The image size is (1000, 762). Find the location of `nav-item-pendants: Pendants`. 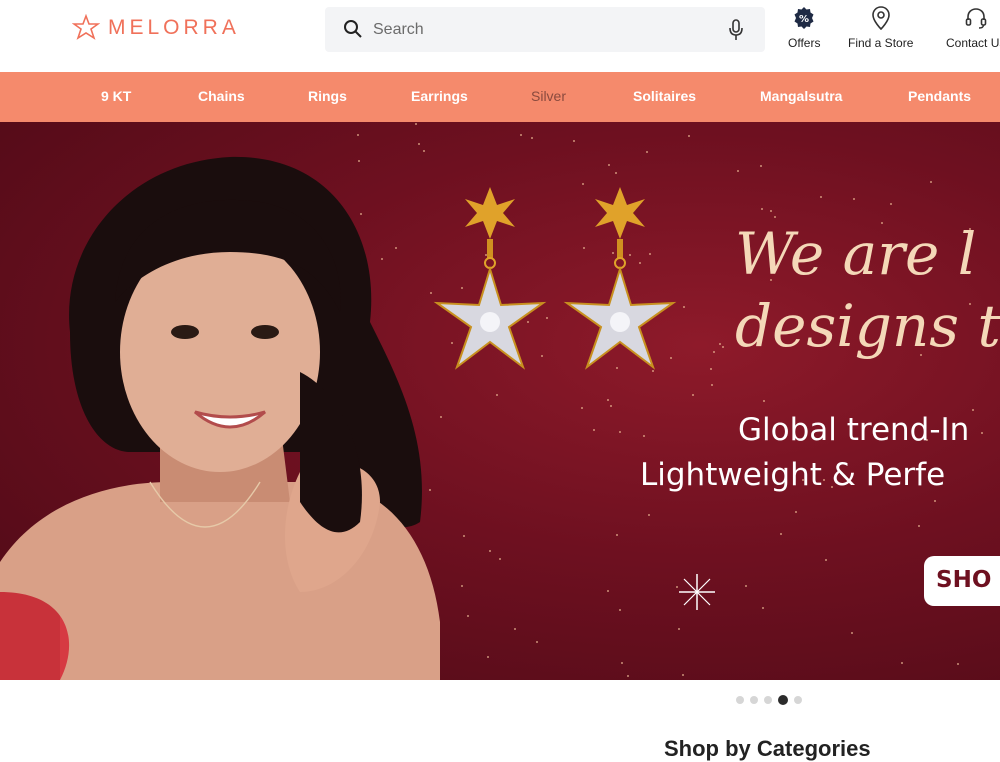

nav-item-pendants: Pendants is located at coordinates (939, 96).